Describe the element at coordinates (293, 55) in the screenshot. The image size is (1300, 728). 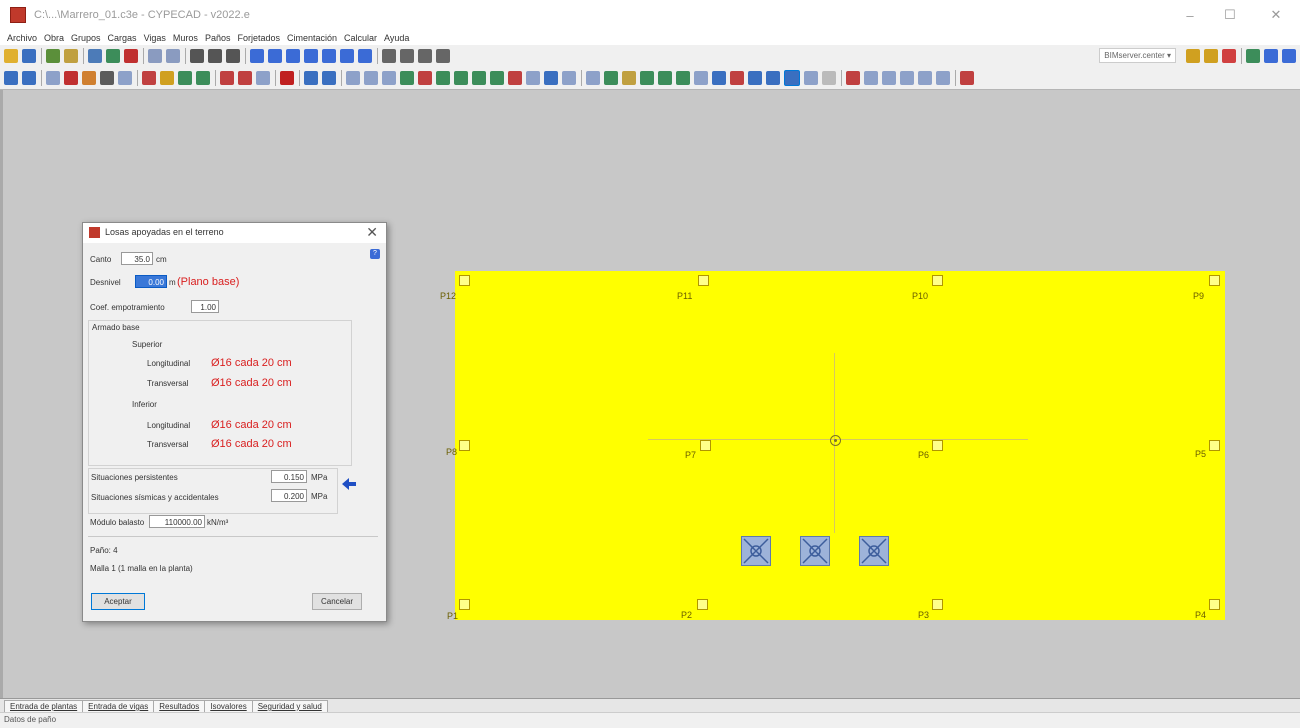
I see `zoom-out-icon` at that location.